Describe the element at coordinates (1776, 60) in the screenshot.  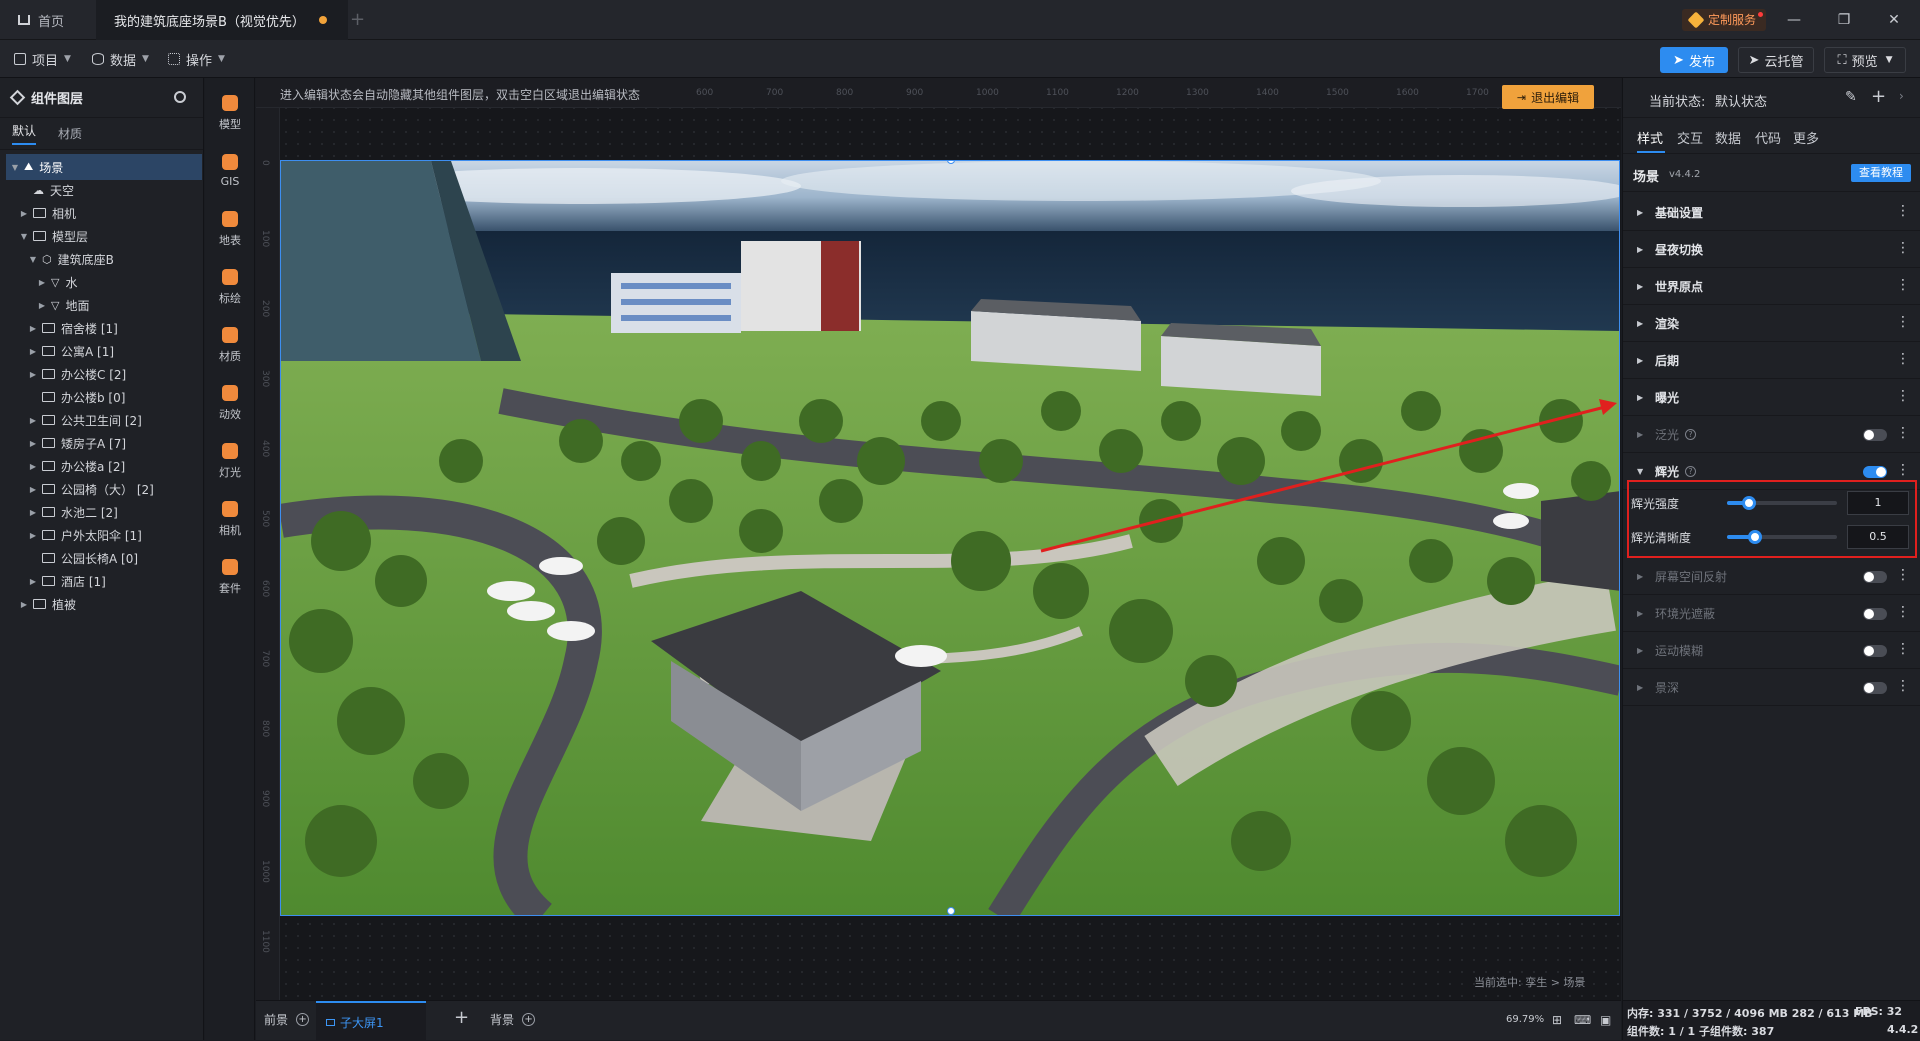
I see `cloud-hosting-button: ➤ 云托管` at that location.